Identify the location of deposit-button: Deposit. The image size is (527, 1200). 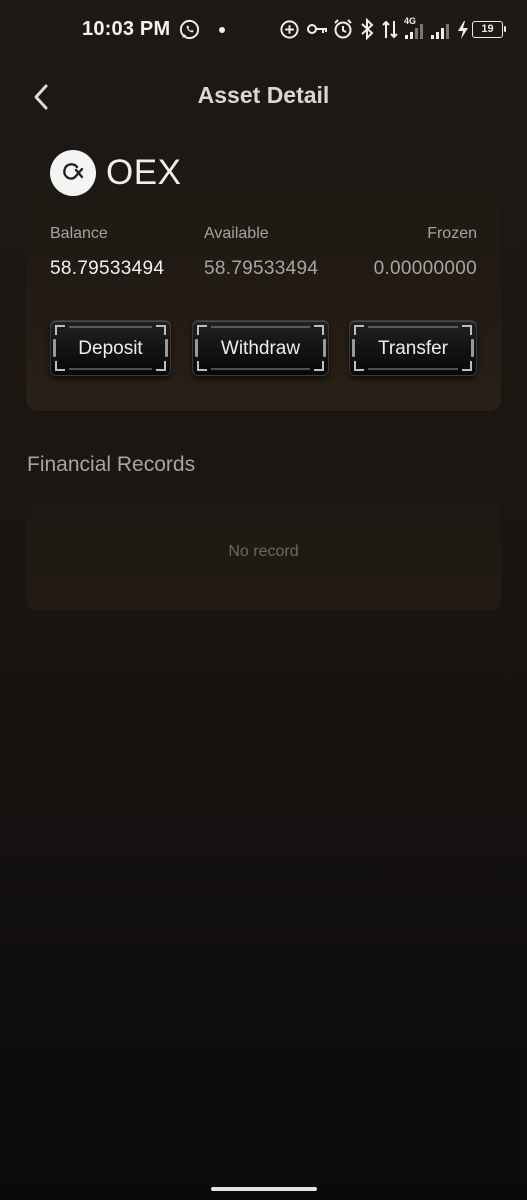
(110, 348).